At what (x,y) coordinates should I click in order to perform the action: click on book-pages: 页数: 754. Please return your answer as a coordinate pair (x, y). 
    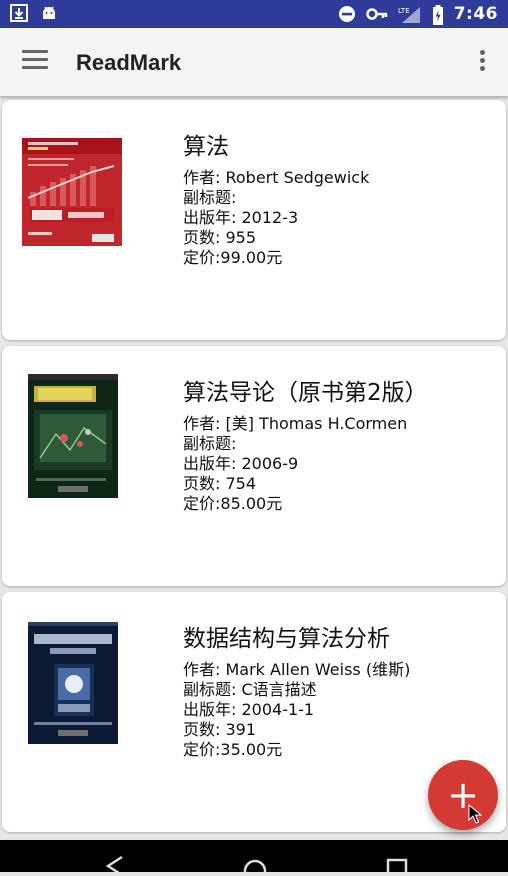
    Looking at the image, I should click on (220, 483).